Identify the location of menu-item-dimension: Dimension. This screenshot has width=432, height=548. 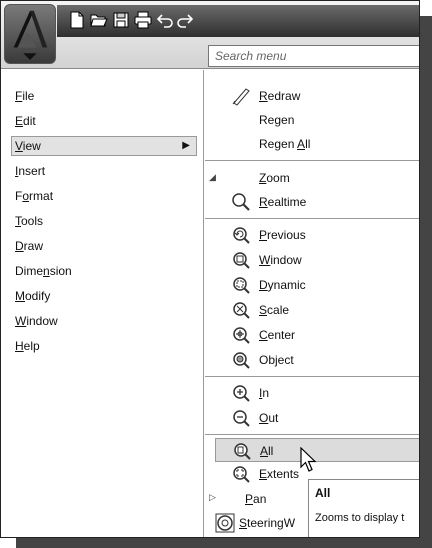
(43, 271).